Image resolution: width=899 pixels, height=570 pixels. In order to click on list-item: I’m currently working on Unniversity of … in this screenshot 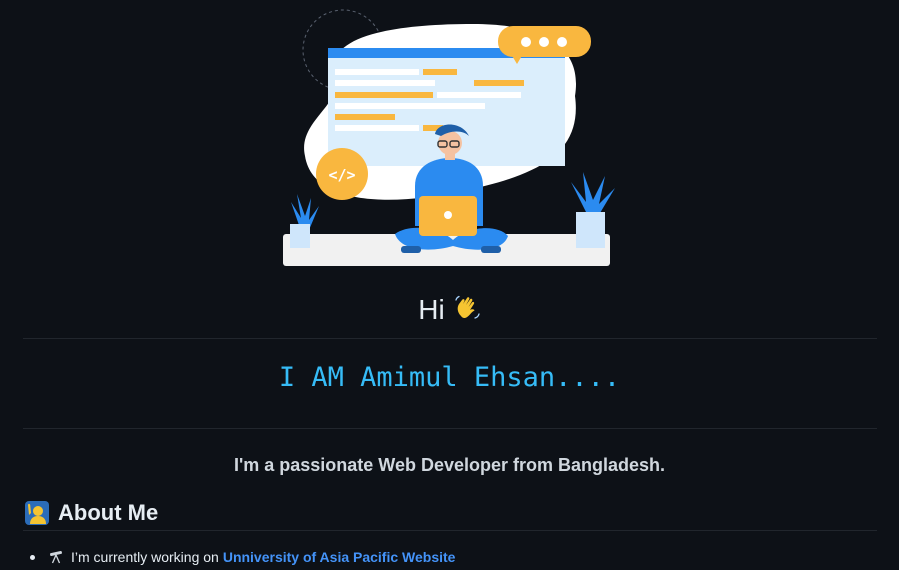, I will do `click(242, 557)`.